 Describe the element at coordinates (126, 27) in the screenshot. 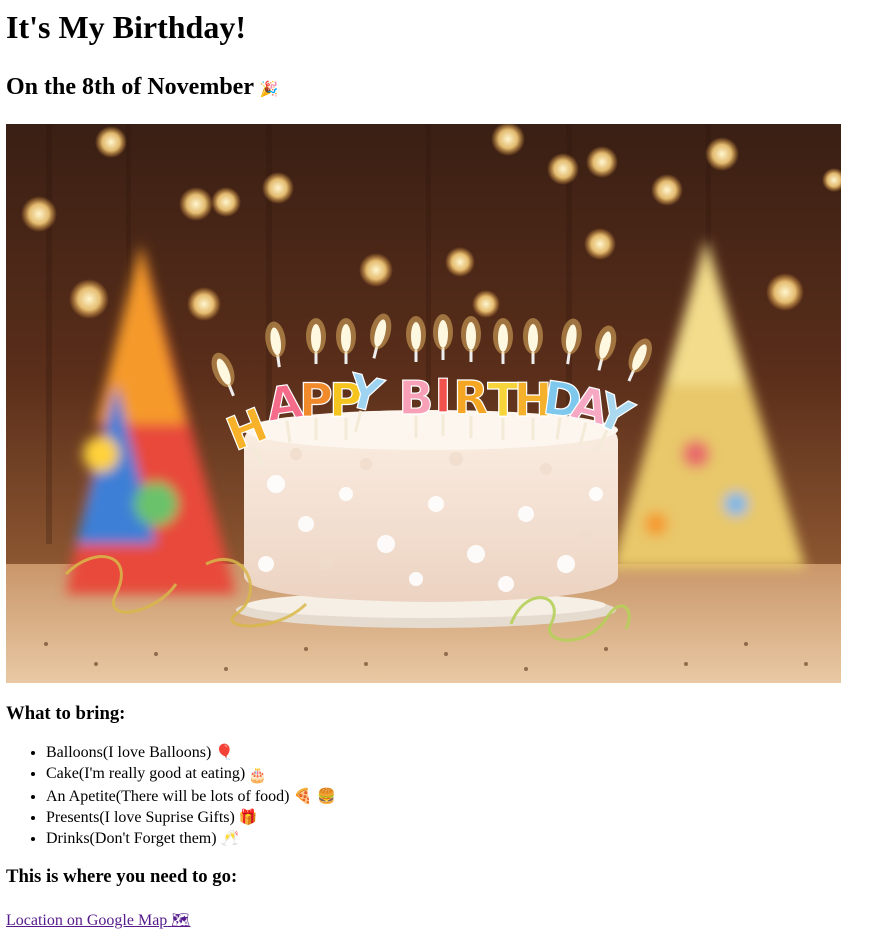

I see `page-title: It's My Birthday!` at that location.